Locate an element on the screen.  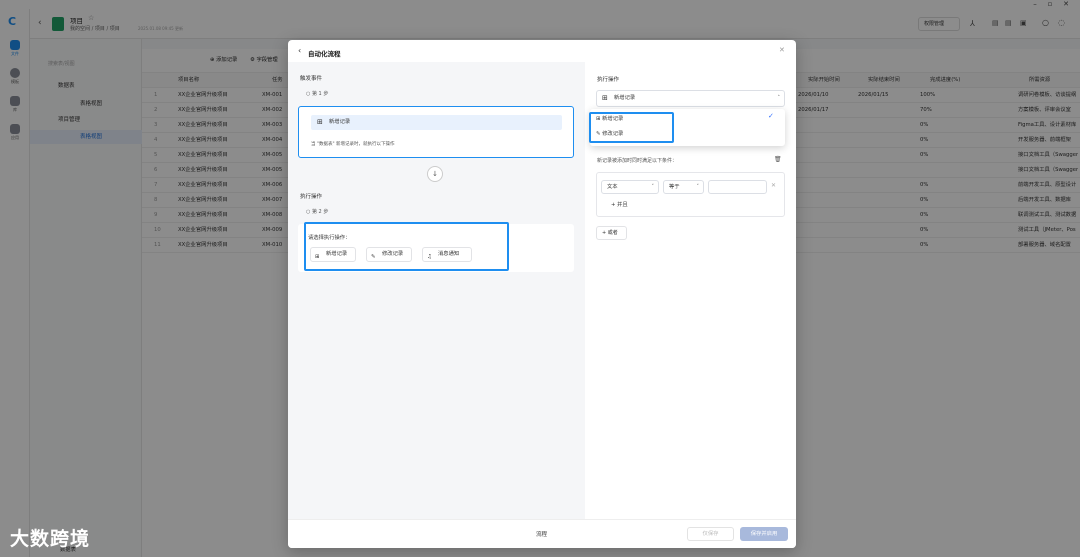
action-card: 请选择执行操作： ⊞ 新增记录 ✎ 修改记录 ♫ 消息通知 is located at coordinates (436, 247).